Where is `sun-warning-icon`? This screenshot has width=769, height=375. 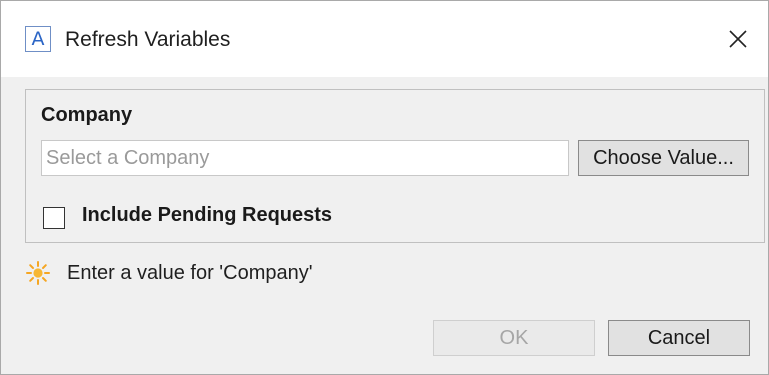 sun-warning-icon is located at coordinates (38, 273).